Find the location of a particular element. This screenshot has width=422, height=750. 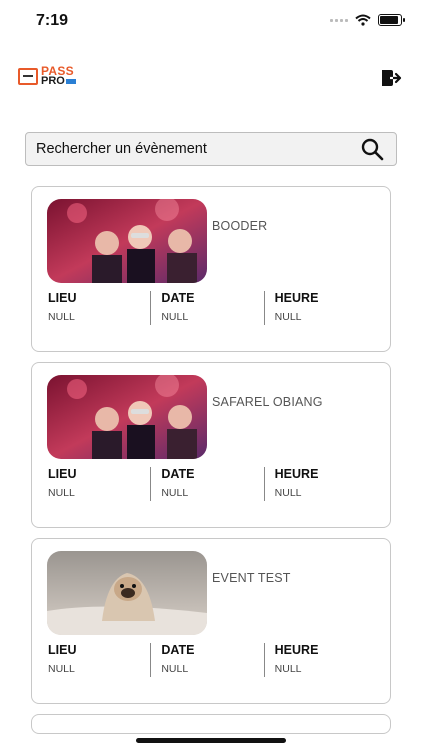

status-time: 7:19 is located at coordinates (52, 20).